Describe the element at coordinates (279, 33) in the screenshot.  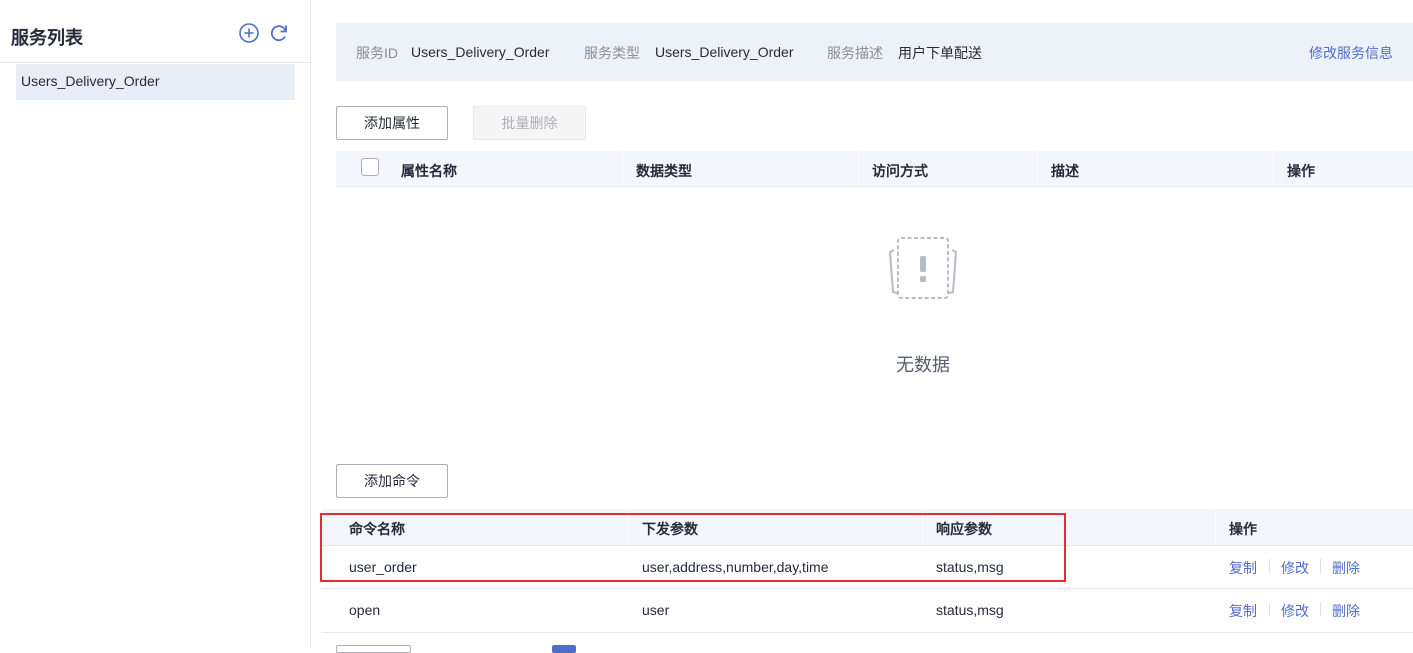
I see `refresh-icon` at that location.